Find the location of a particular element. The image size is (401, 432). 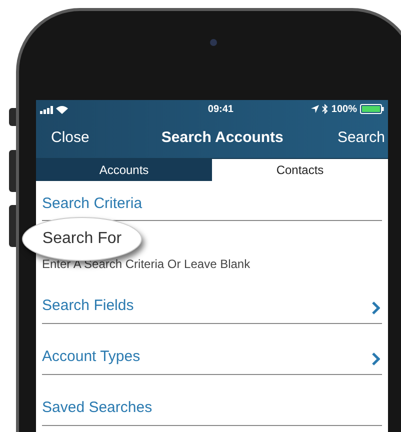

signal-wifi-icon is located at coordinates (55, 109).